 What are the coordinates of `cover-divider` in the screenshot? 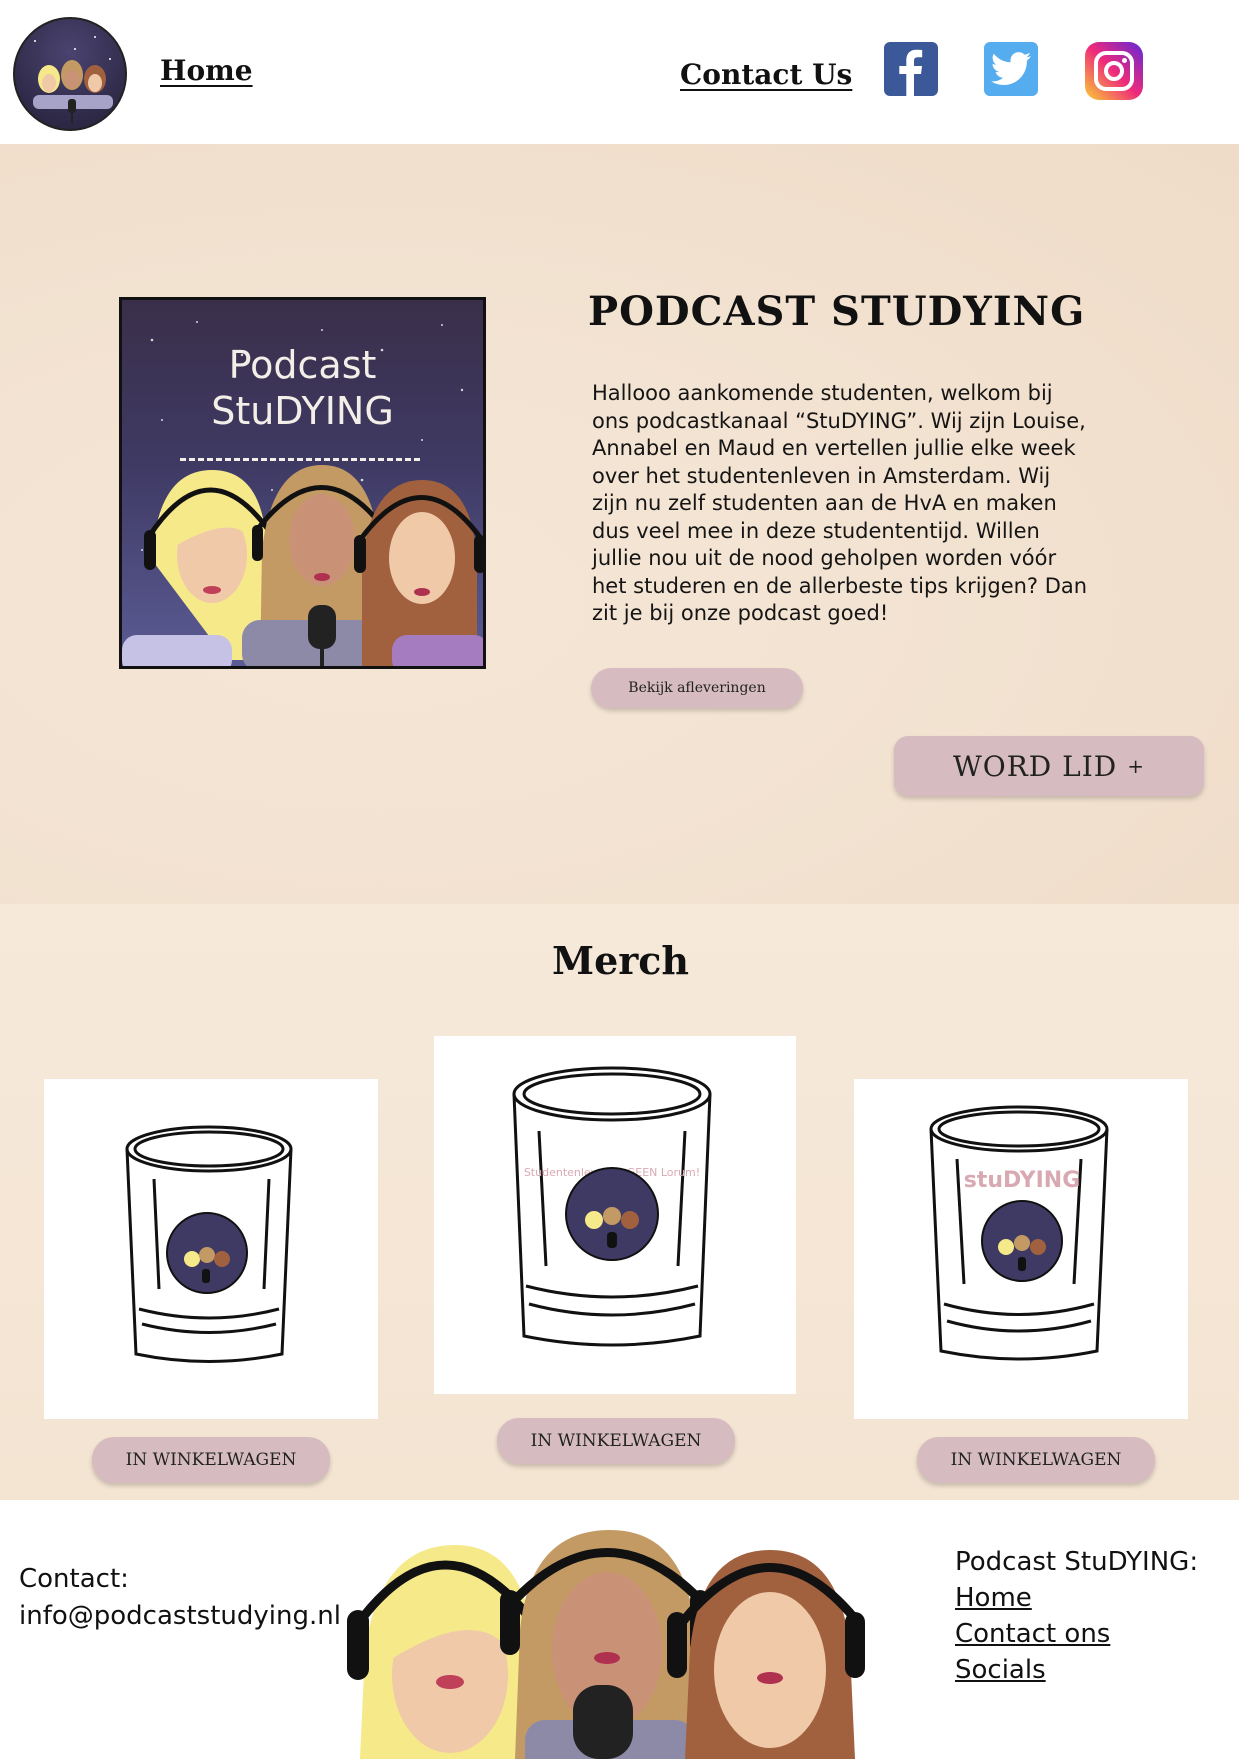 It's located at (300, 459).